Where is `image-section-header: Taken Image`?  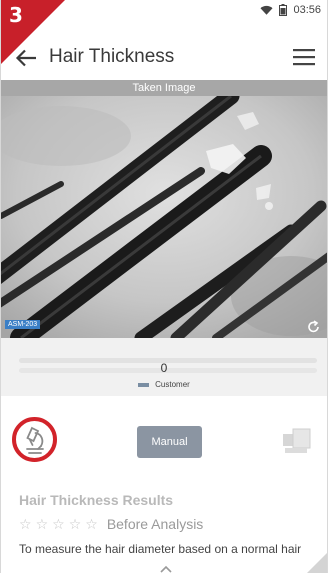
image-section-header: Taken Image is located at coordinates (164, 88).